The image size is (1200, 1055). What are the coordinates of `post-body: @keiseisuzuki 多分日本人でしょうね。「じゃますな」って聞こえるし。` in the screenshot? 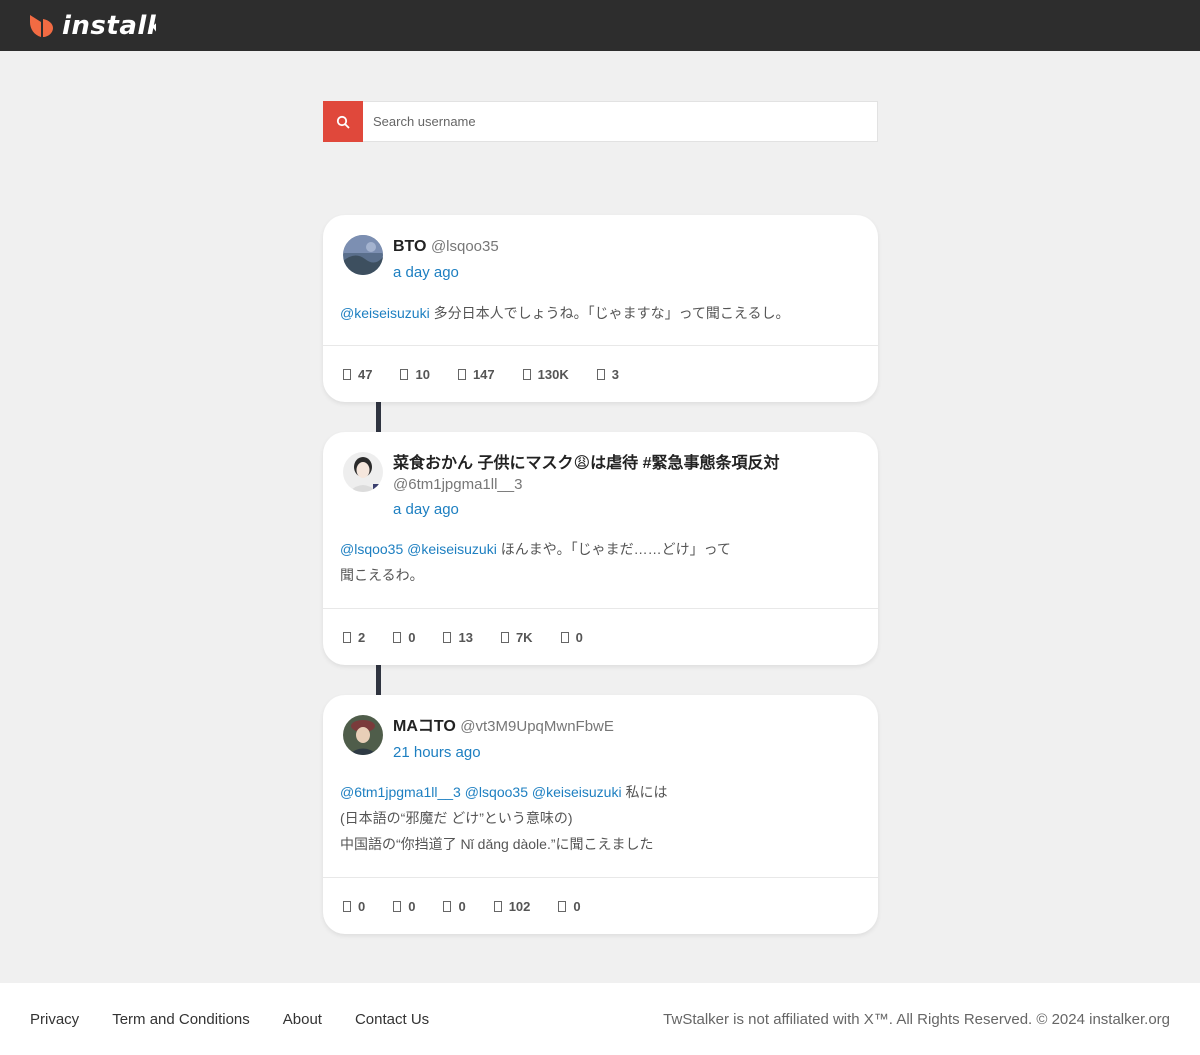 It's located at (599, 313).